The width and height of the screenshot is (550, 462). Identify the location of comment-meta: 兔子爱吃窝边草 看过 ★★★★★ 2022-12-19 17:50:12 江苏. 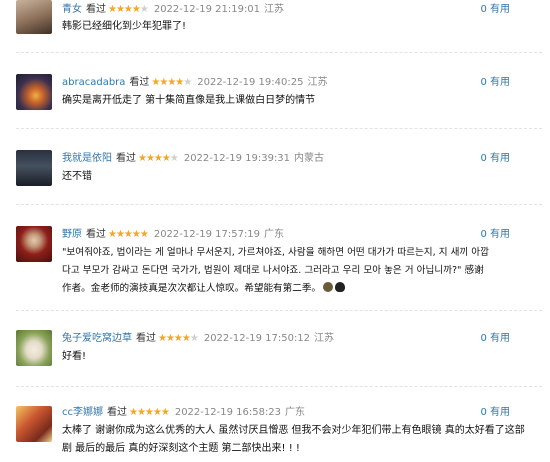
(198, 339).